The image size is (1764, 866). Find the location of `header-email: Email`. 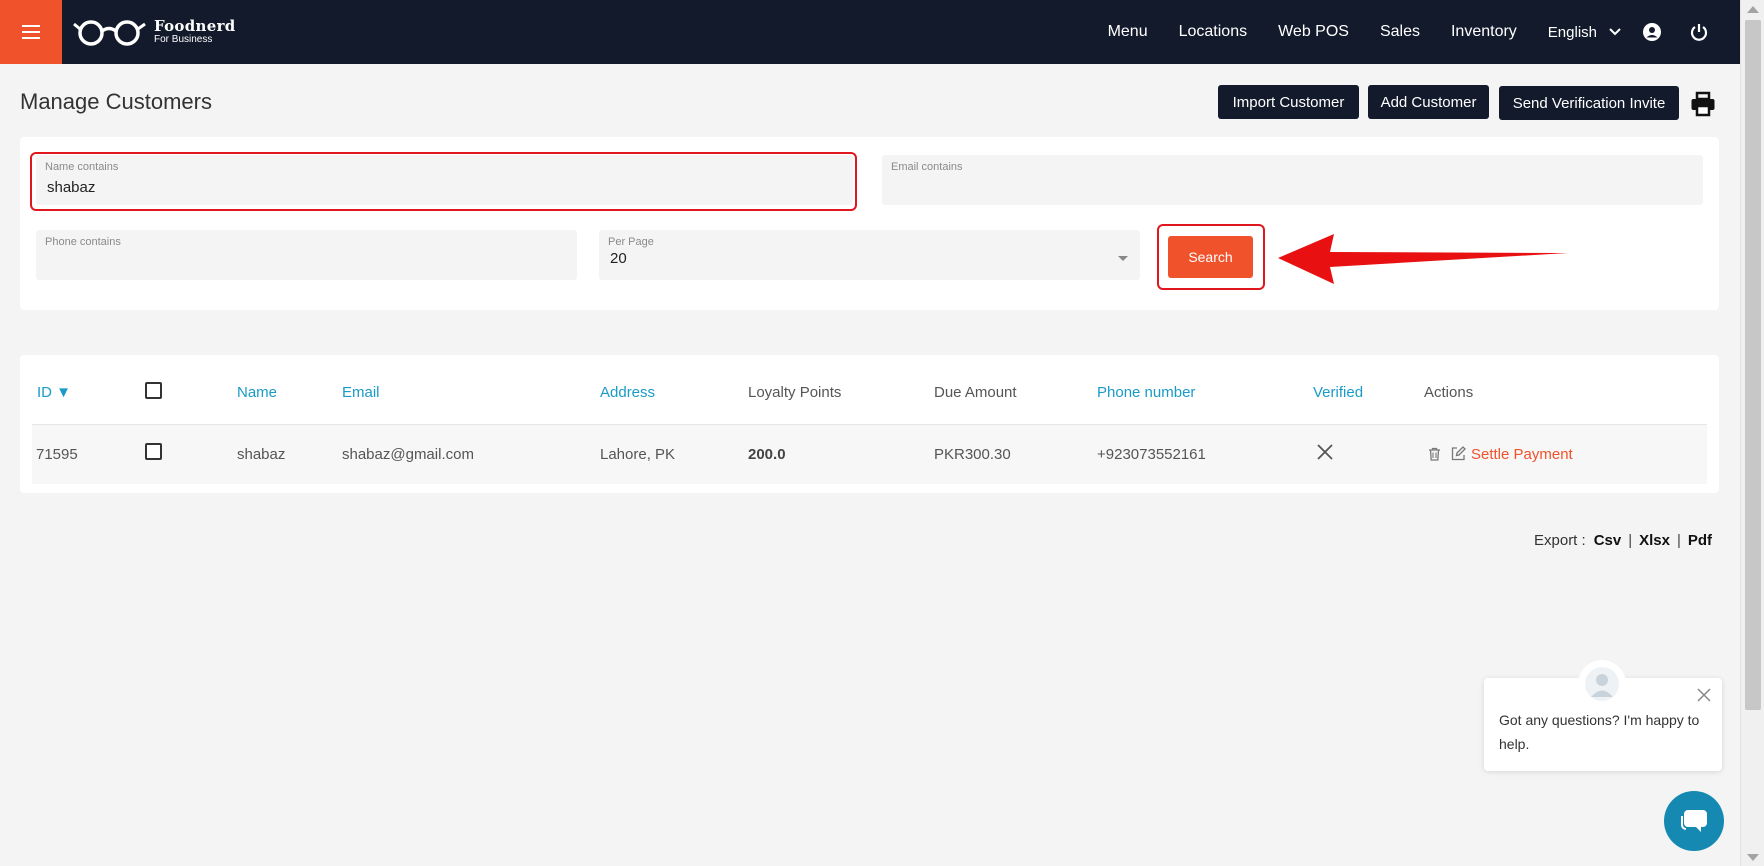

header-email: Email is located at coordinates (361, 392).